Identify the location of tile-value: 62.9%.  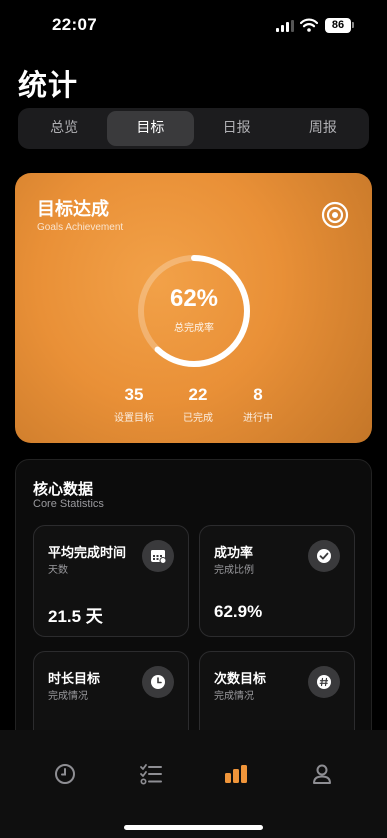
(238, 611).